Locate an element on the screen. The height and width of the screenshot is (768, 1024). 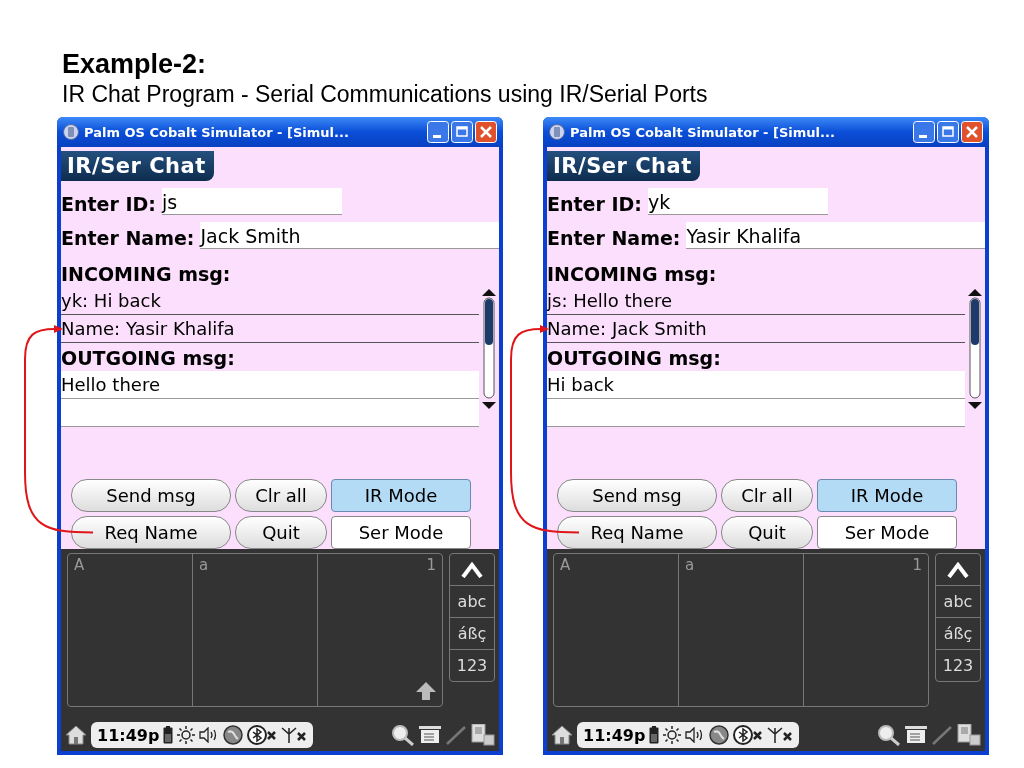
message-line: Name: Yasir Khalifa is located at coordinates (270, 329).